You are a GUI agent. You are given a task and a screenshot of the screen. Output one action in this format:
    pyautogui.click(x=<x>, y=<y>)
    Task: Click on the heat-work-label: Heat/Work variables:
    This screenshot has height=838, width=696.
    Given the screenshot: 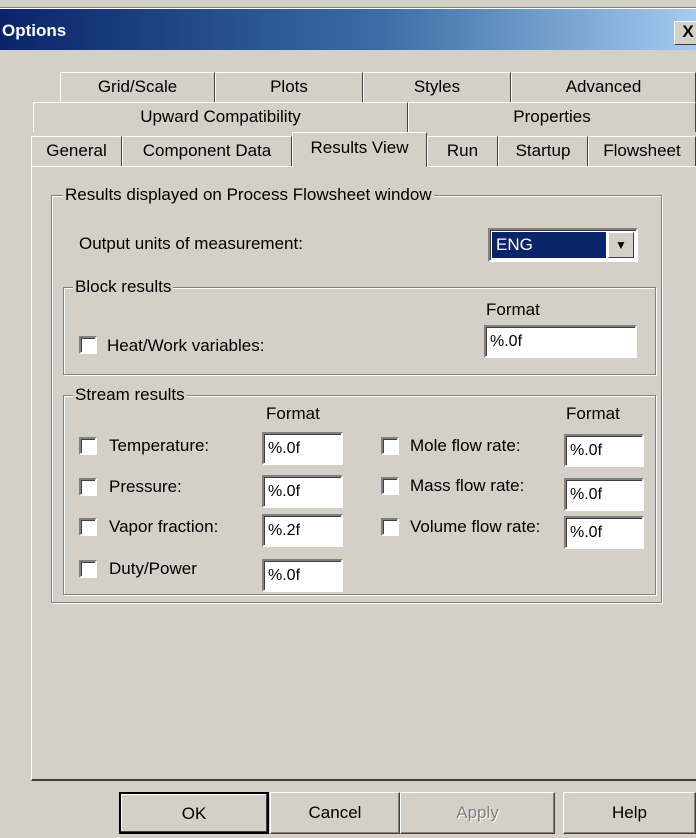 What is the action you would take?
    pyautogui.click(x=186, y=345)
    